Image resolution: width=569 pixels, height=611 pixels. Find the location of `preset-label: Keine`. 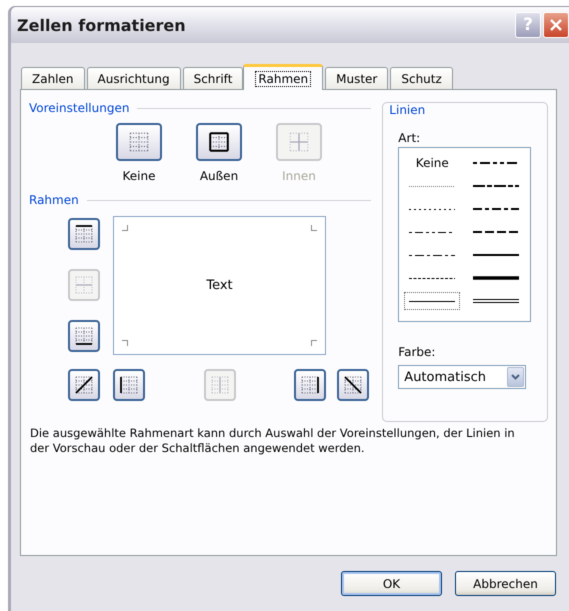

preset-label: Keine is located at coordinates (139, 176).